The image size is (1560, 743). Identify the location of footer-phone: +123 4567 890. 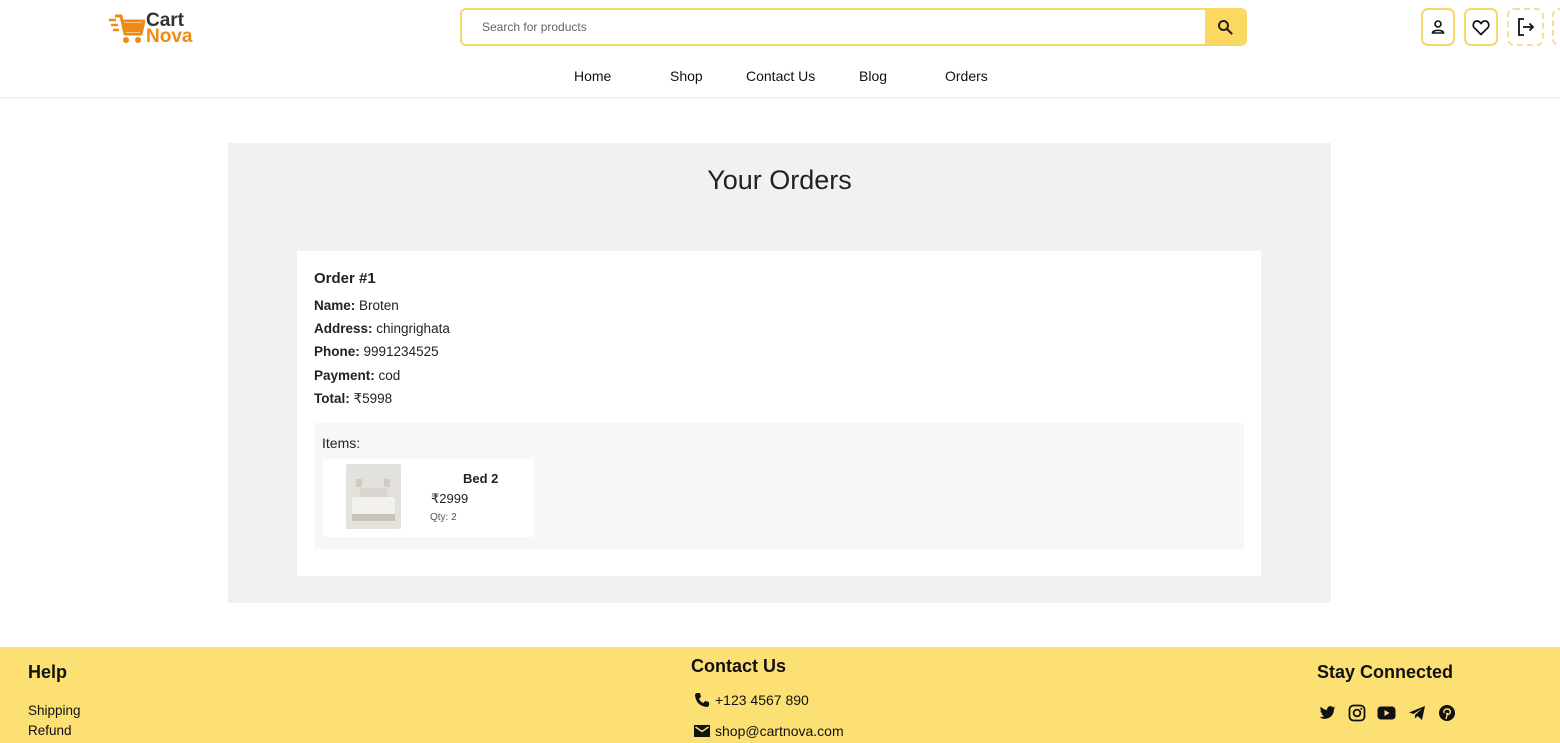
(751, 700).